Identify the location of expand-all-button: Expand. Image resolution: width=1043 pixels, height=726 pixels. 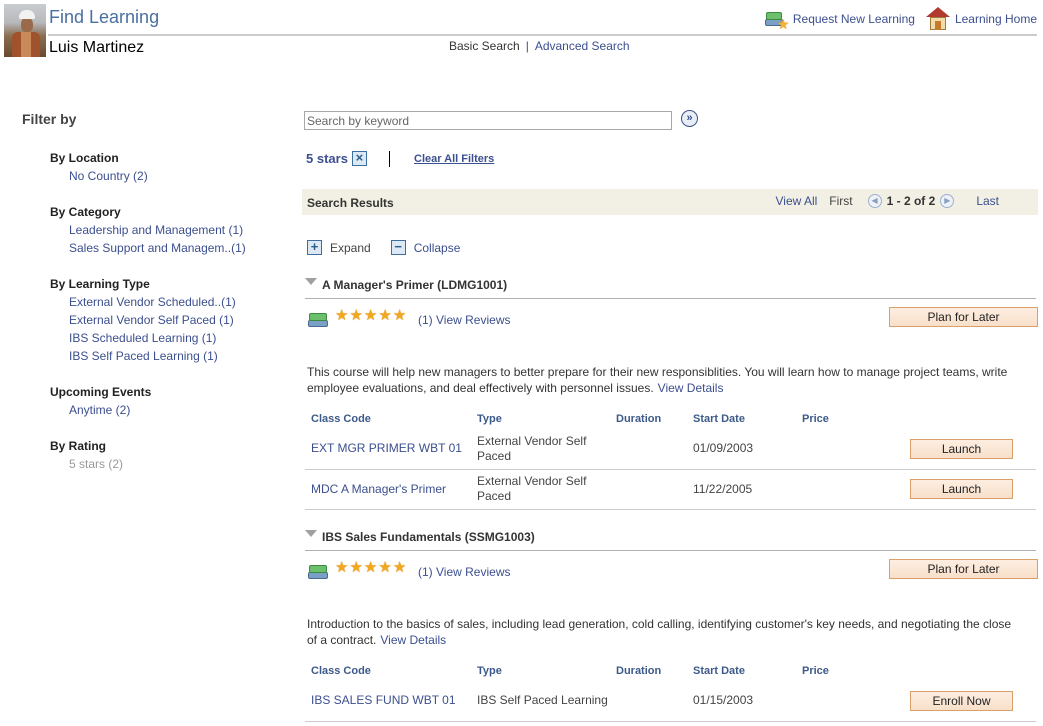
(350, 248).